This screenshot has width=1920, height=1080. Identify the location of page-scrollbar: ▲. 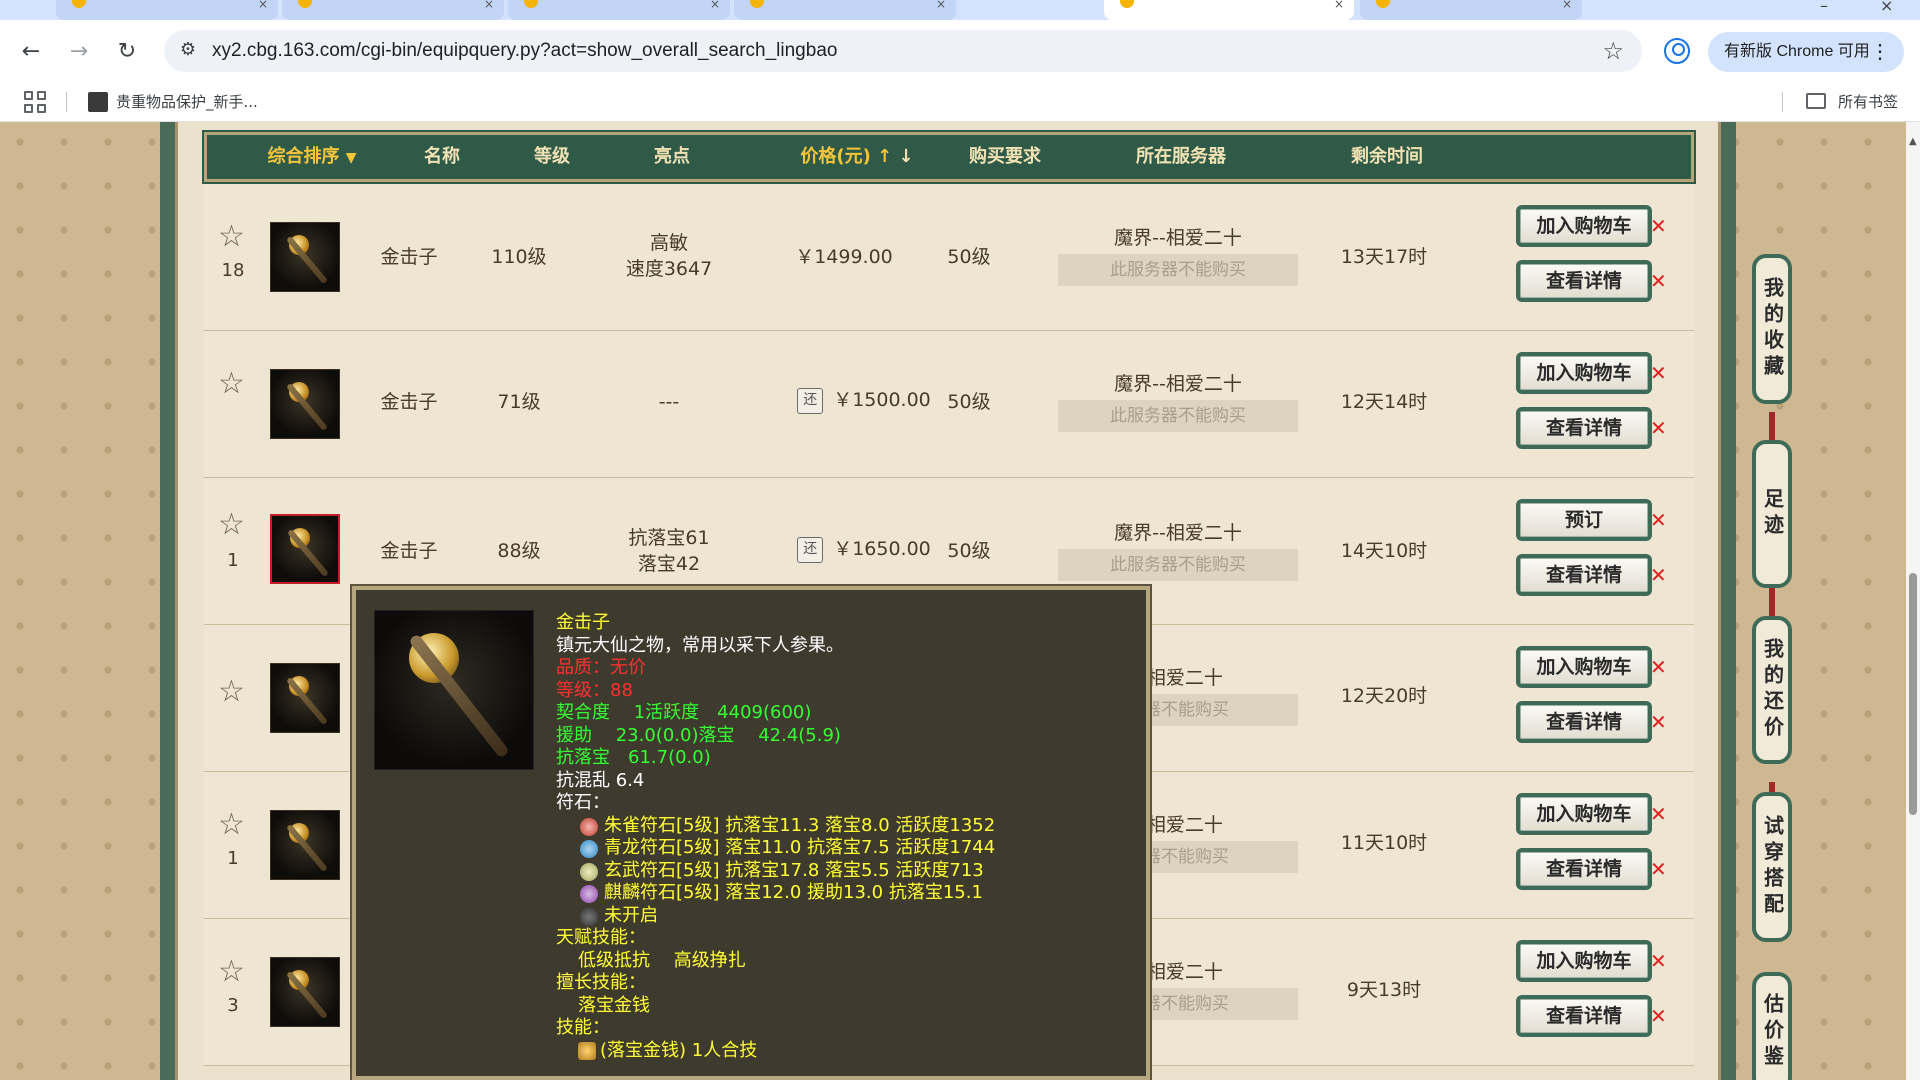
(1913, 601).